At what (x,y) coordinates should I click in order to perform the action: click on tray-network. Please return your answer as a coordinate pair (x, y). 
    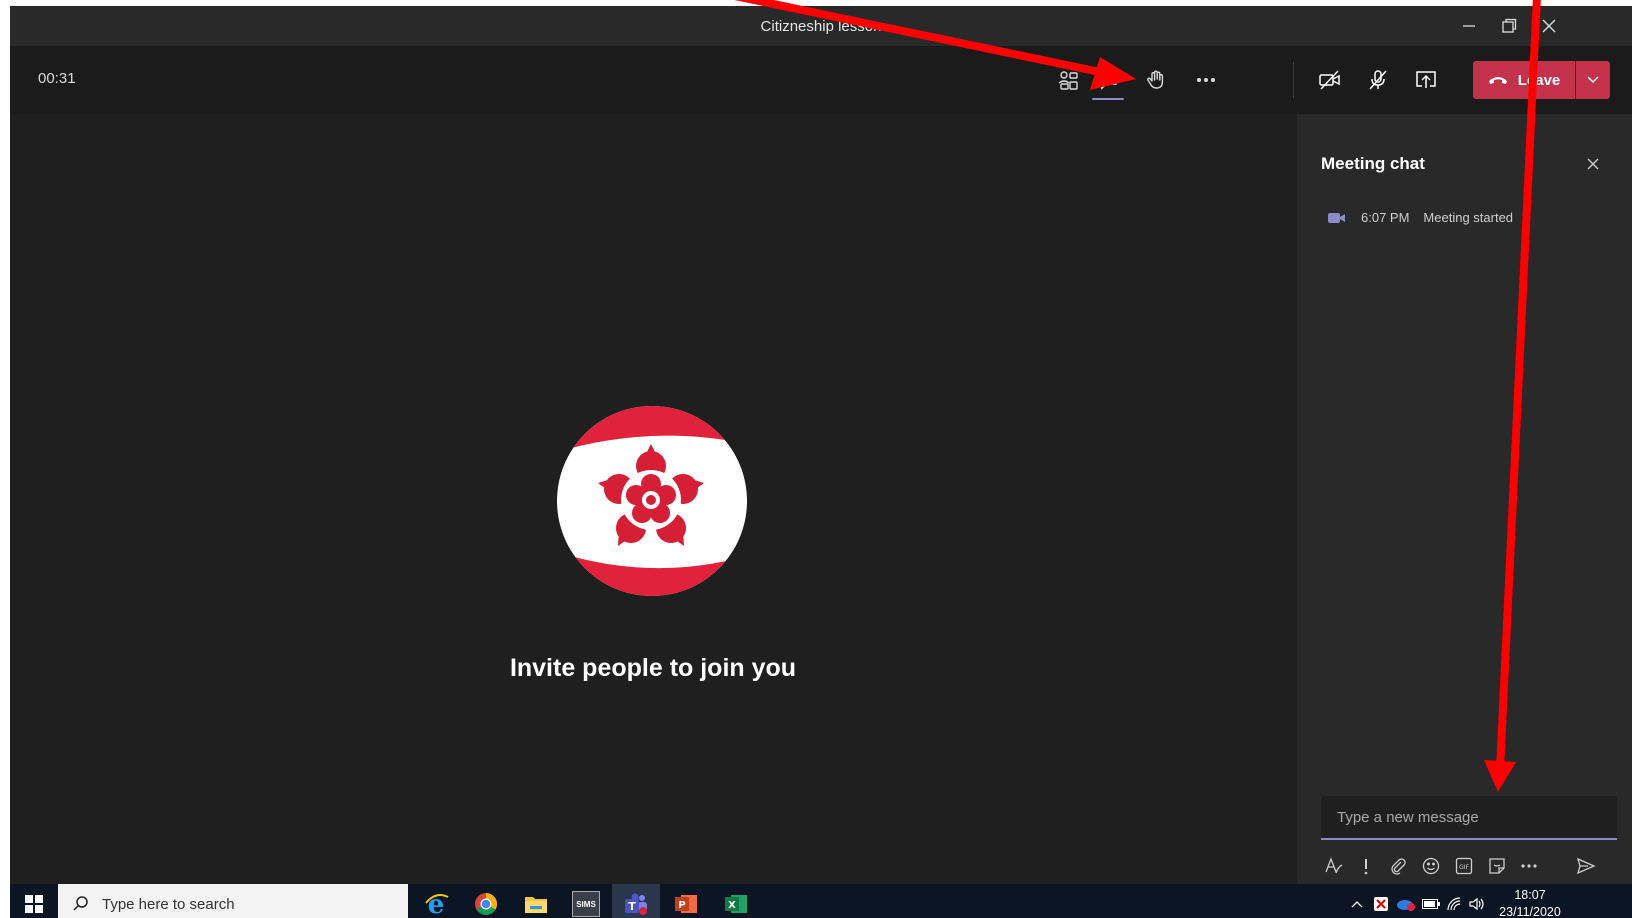
    Looking at the image, I should click on (1455, 901).